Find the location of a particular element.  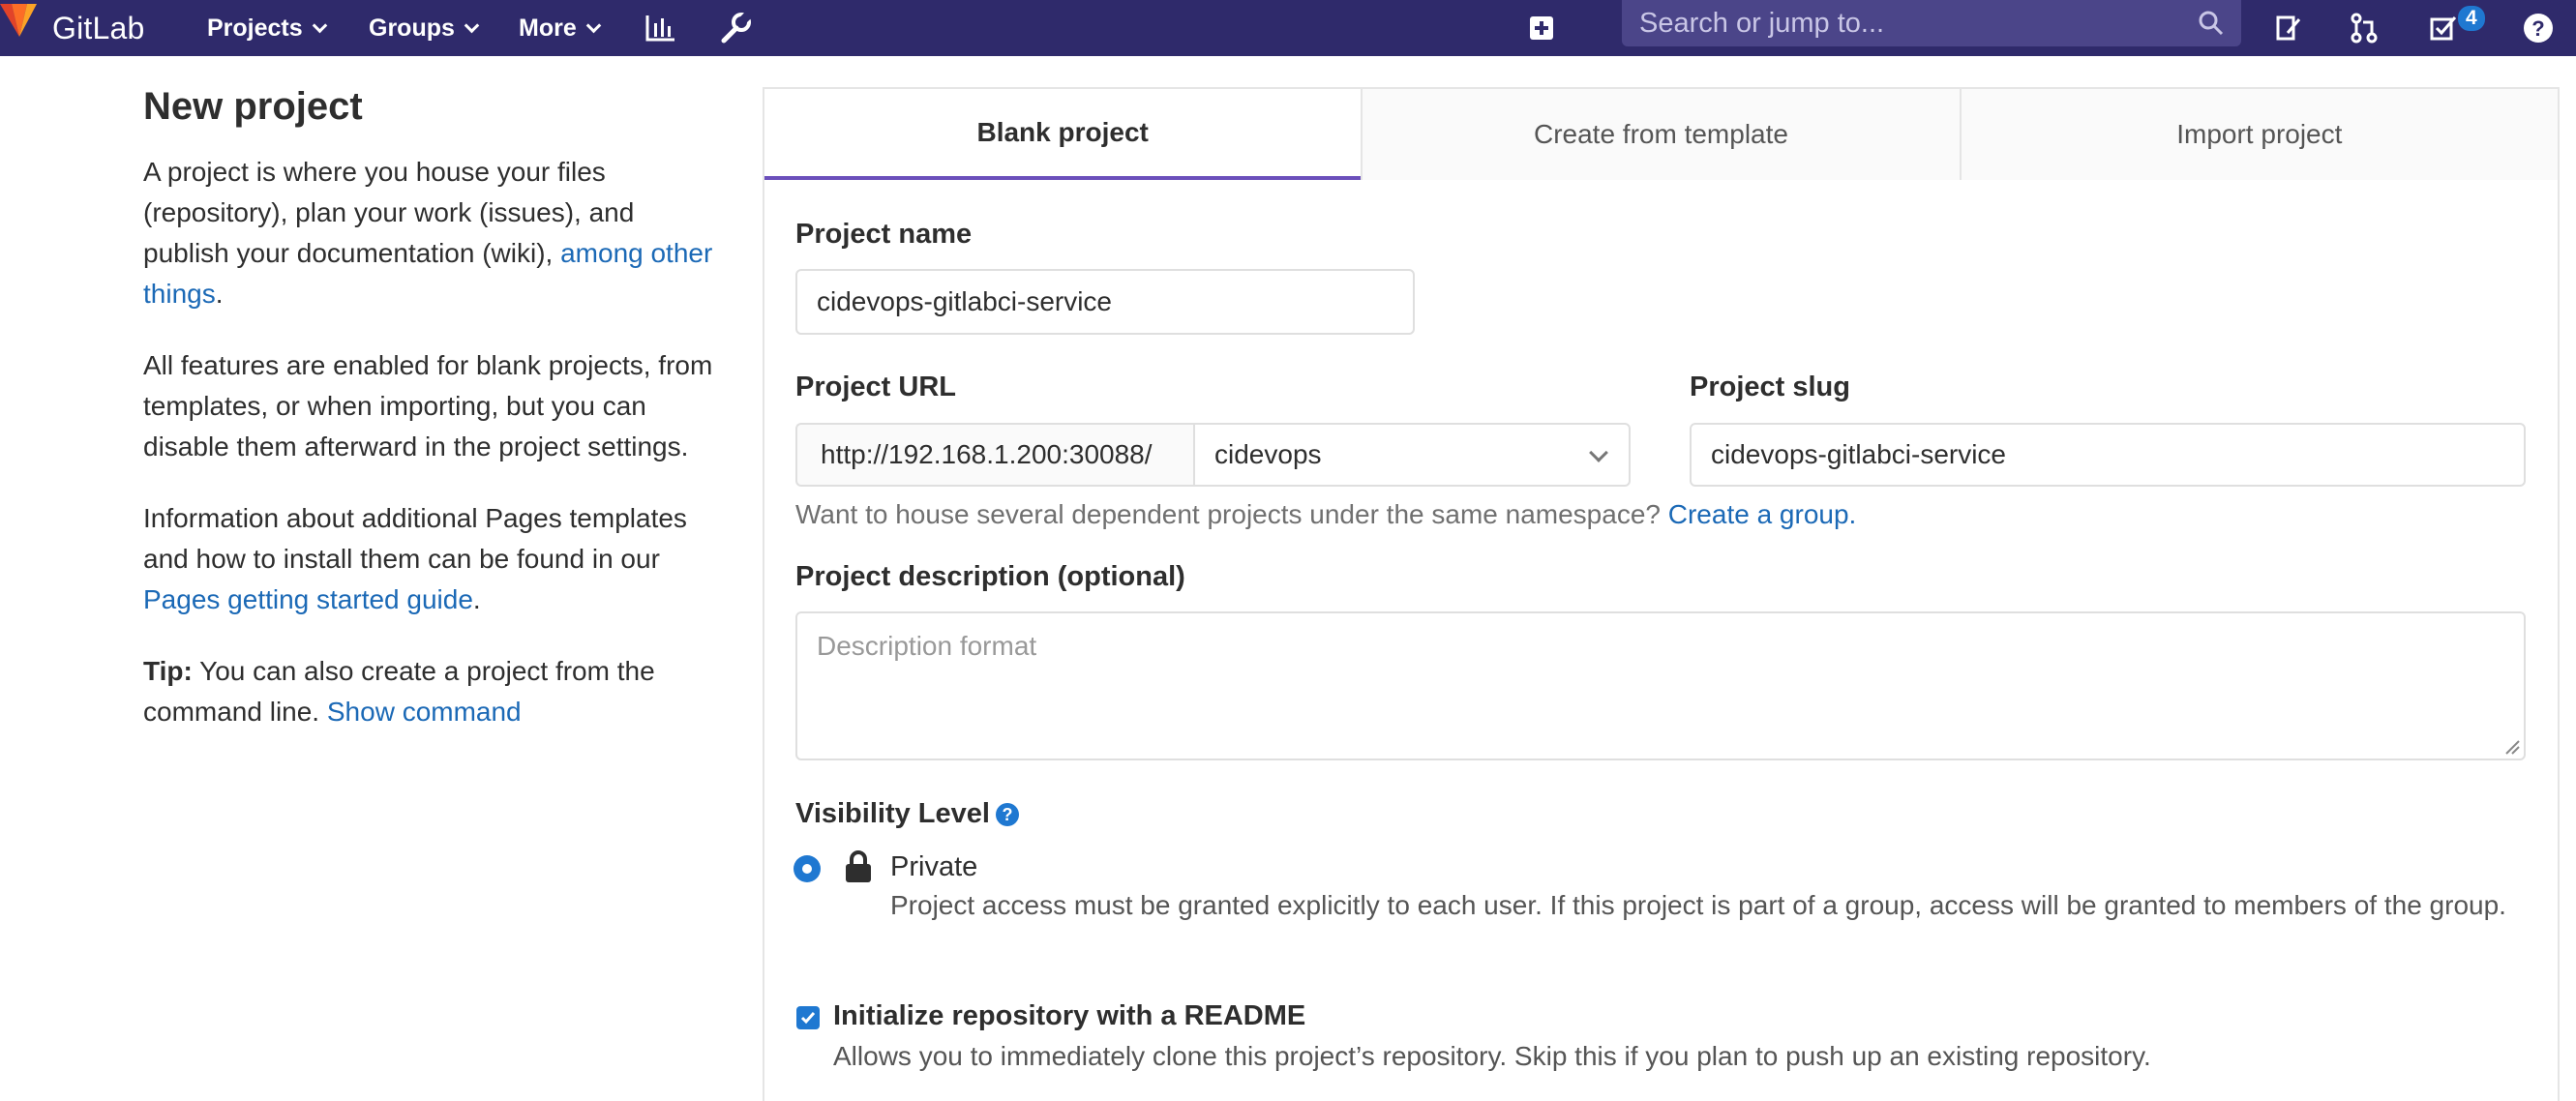

help-icon: ? is located at coordinates (2538, 28).